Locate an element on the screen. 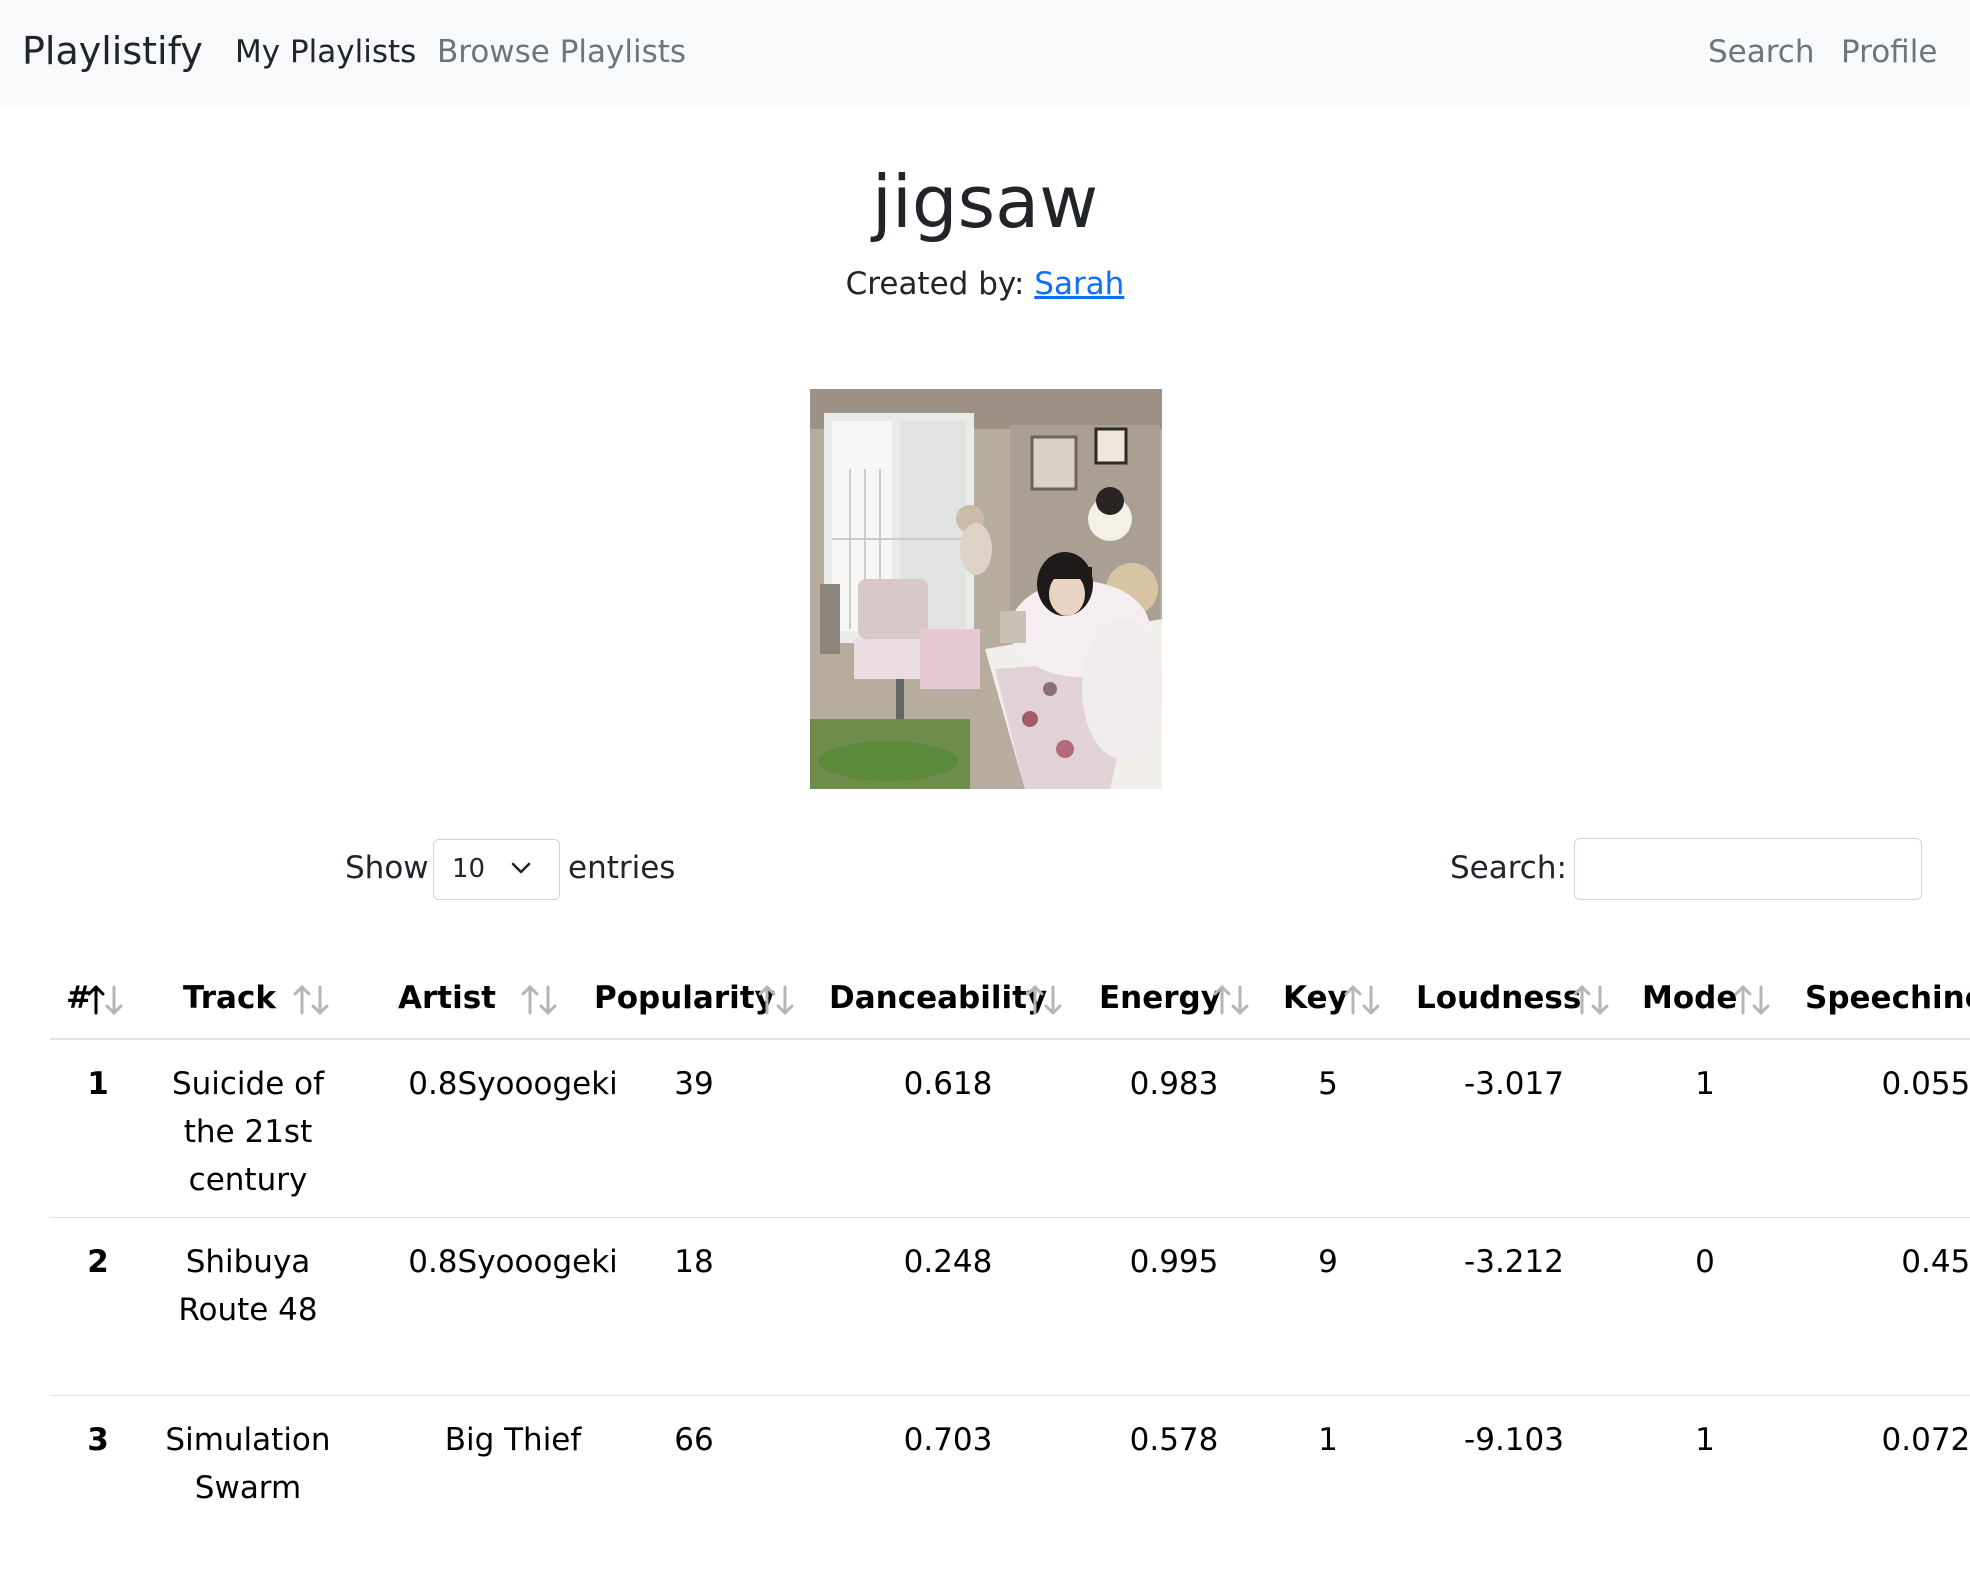 The width and height of the screenshot is (1970, 1594). cell-danceability: 0.703 is located at coordinates (948, 1440).